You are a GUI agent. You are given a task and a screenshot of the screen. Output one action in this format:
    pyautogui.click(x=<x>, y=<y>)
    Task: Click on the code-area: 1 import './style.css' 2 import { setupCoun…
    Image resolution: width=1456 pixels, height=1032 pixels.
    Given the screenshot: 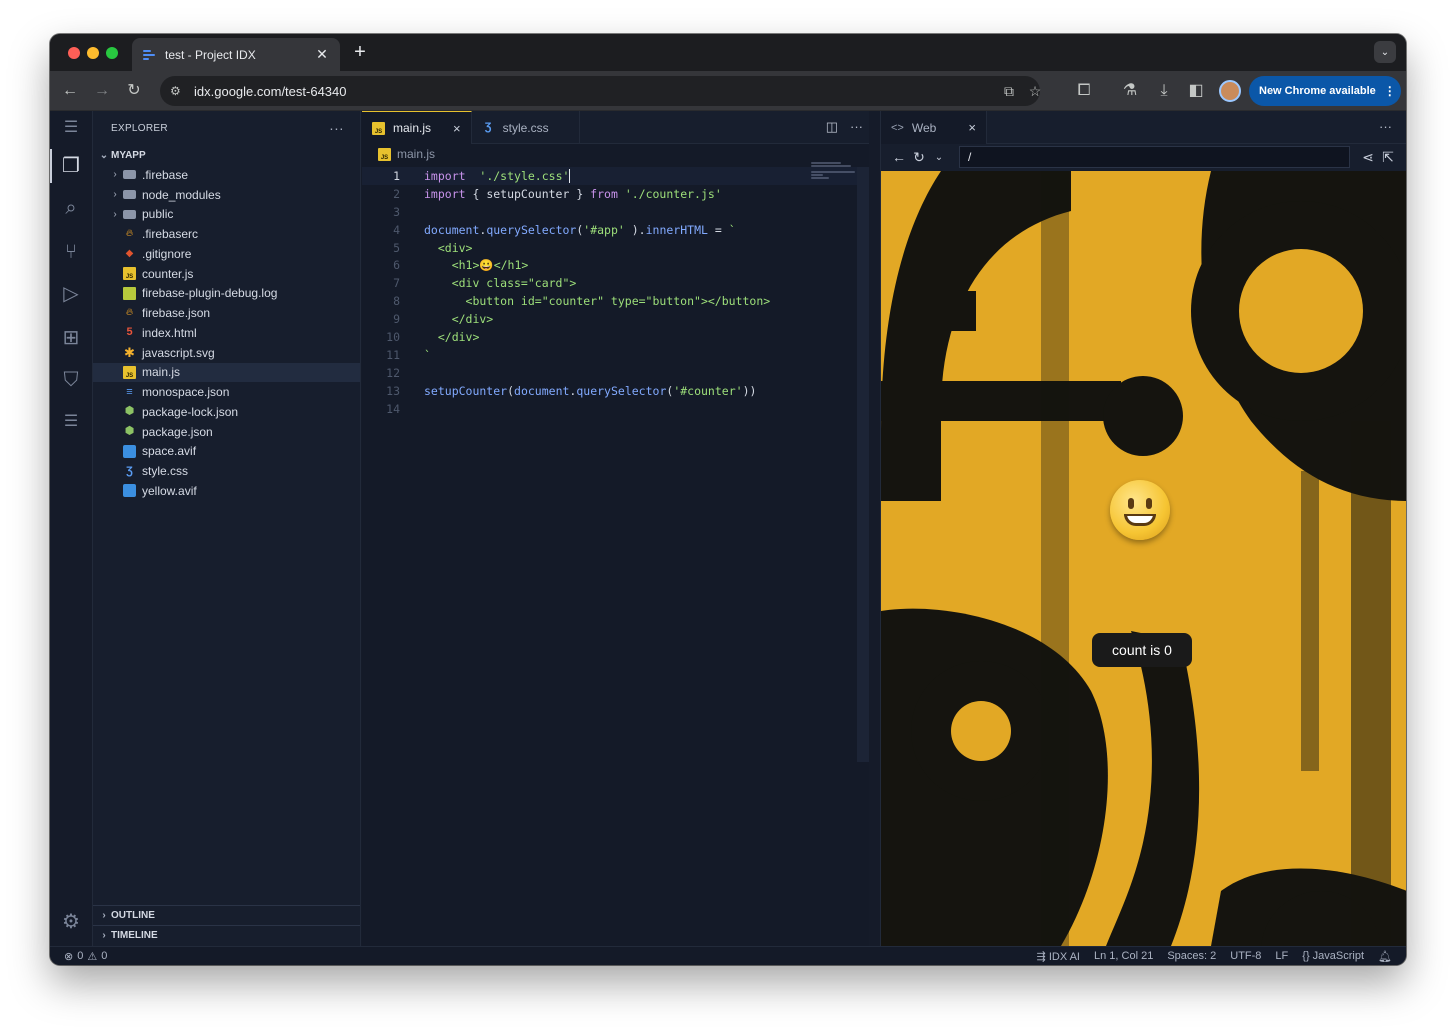 What is the action you would take?
    pyautogui.click(x=615, y=292)
    